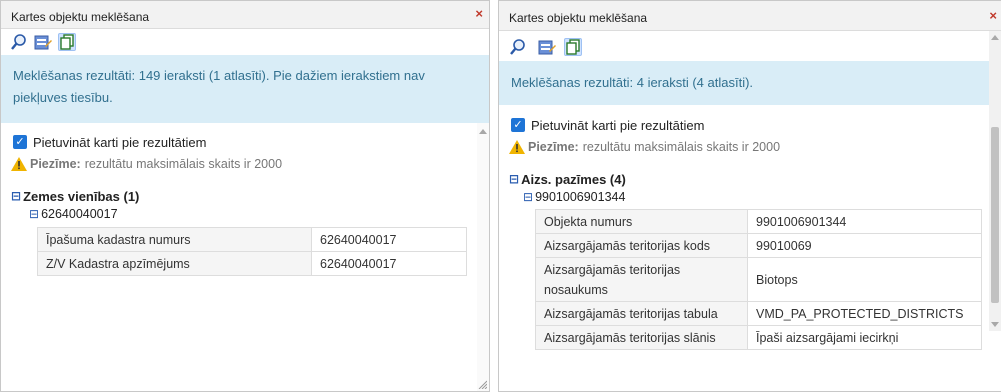 The image size is (1001, 392). Describe the element at coordinates (174, 239) in the screenshot. I see `attr-key: Īpašuma kadastra numurs` at that location.